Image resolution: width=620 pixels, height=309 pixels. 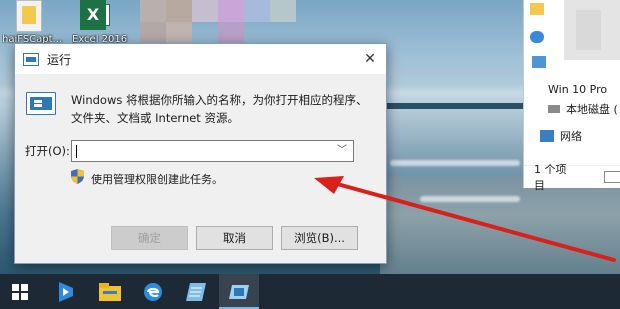 I want to click on ok-button: 确定, so click(x=149, y=238).